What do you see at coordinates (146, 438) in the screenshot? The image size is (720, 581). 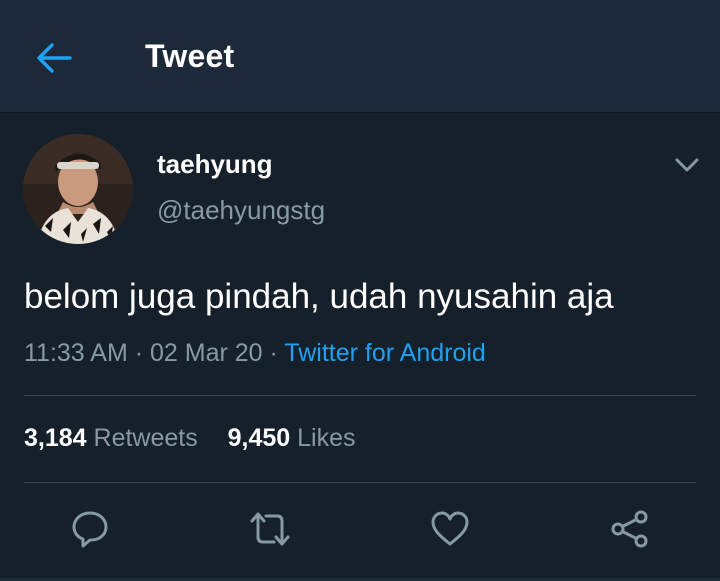 I see `retweets-label: Retweets` at bounding box center [146, 438].